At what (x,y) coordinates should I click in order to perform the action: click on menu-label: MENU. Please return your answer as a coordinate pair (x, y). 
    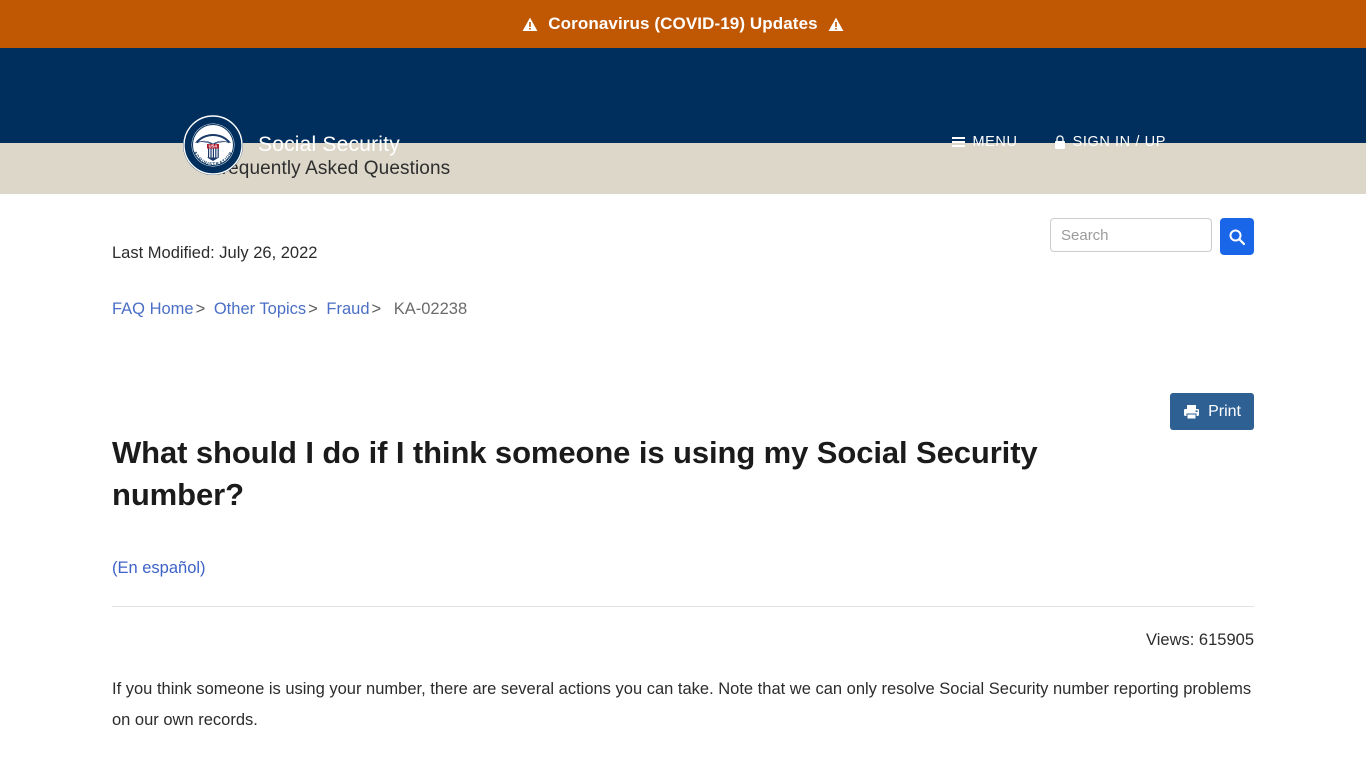
    Looking at the image, I should click on (995, 142).